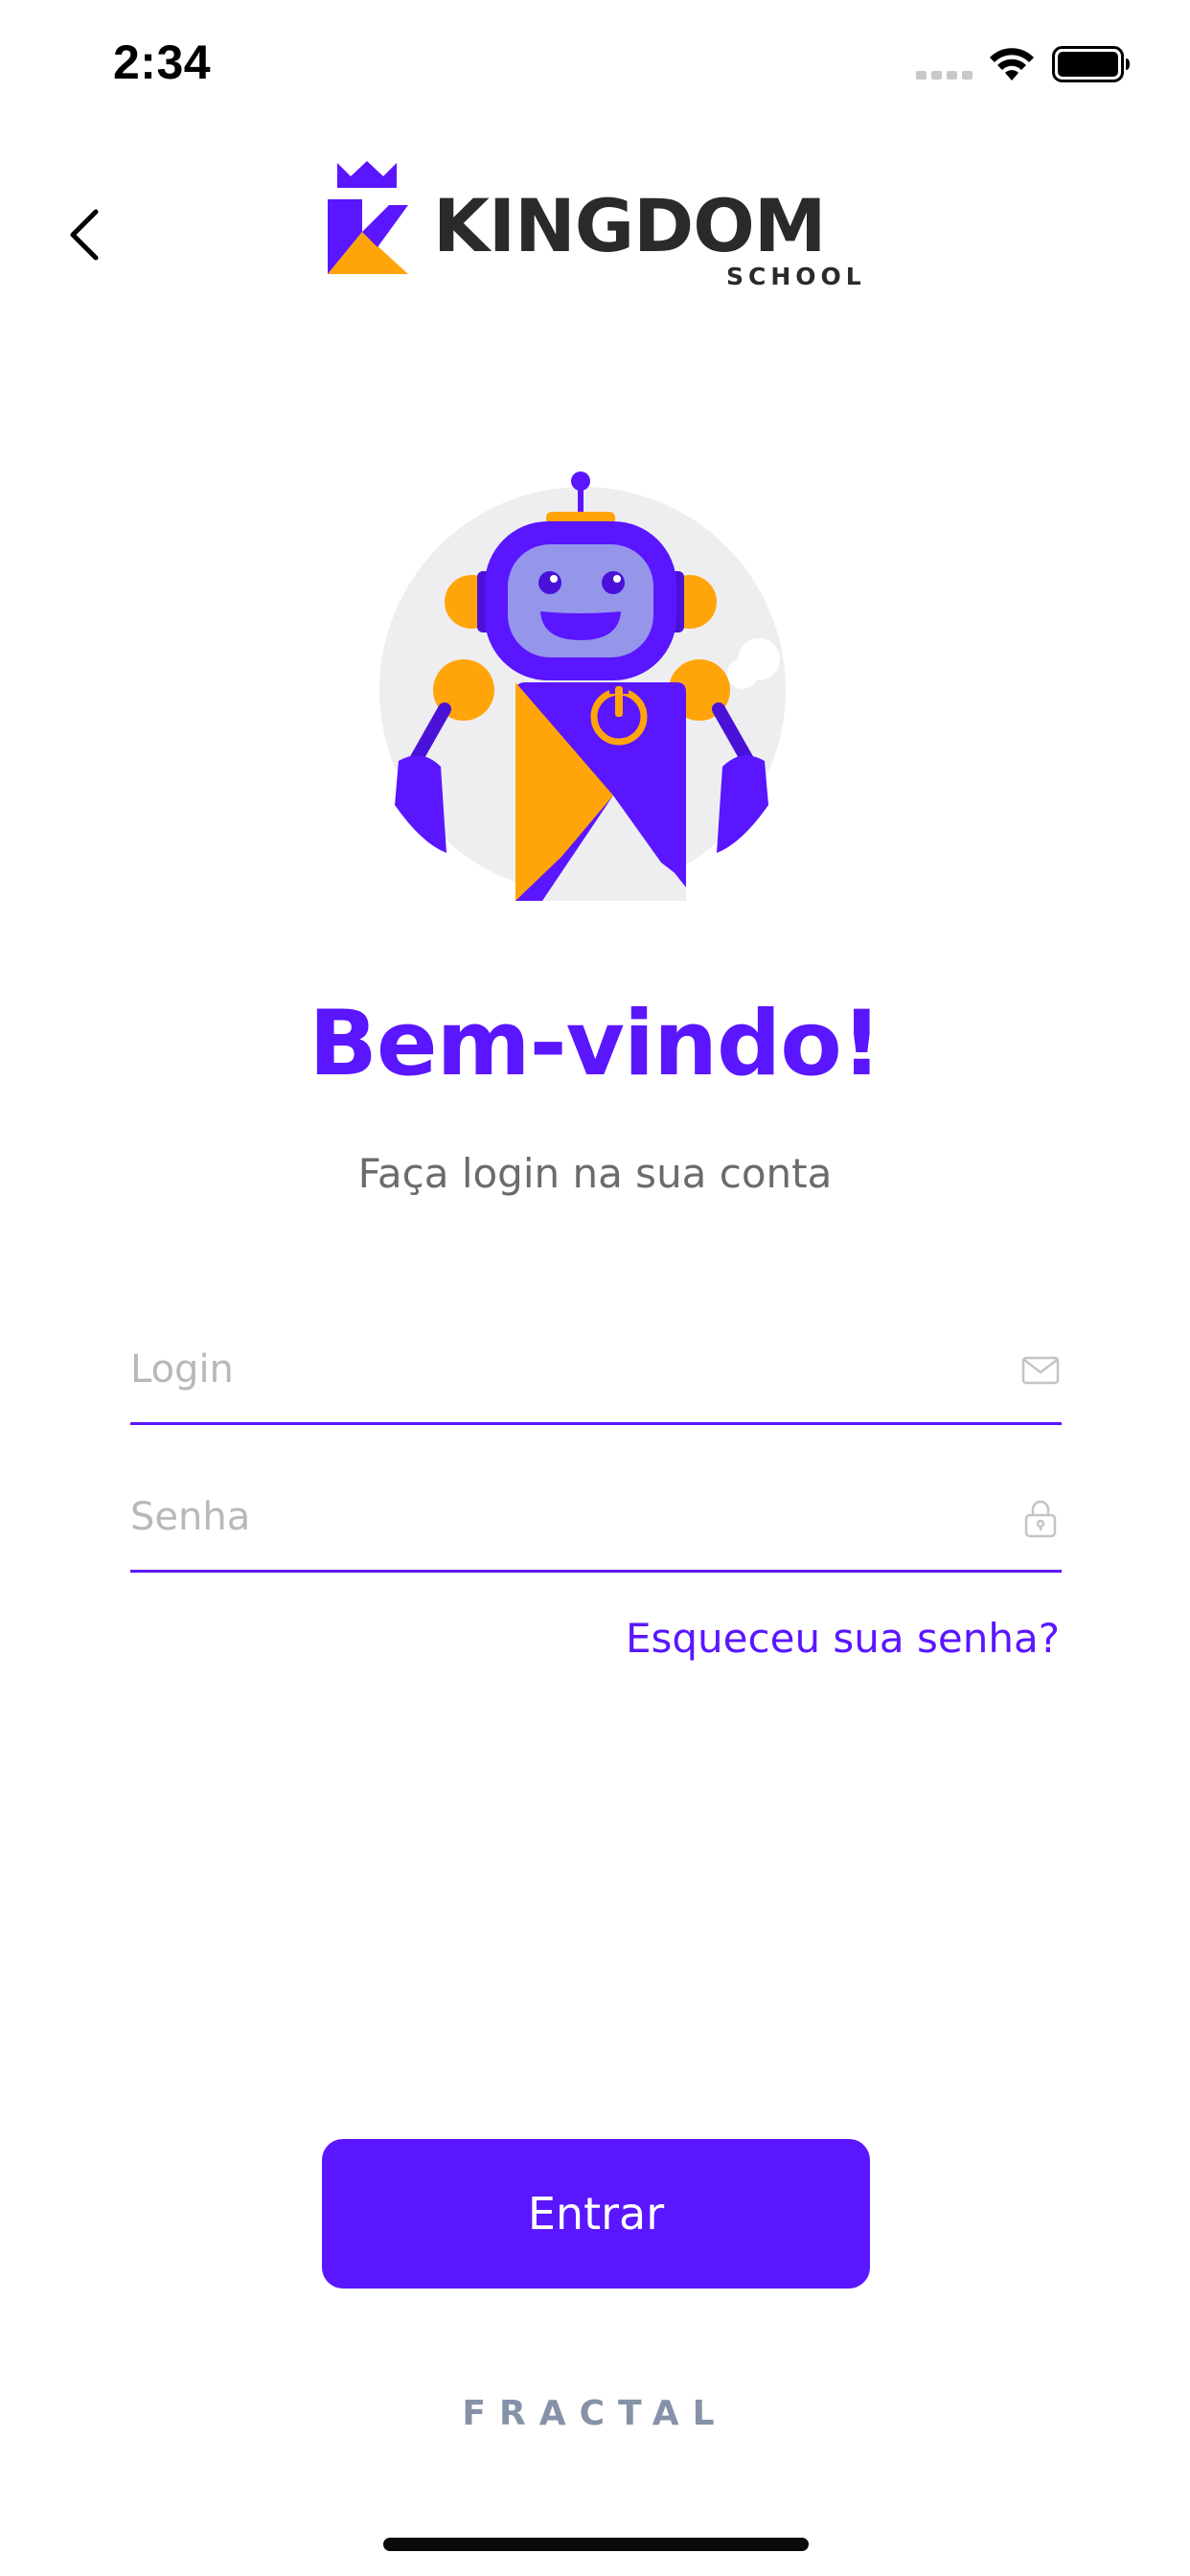  What do you see at coordinates (552, 1517) in the screenshot?
I see `password-input` at bounding box center [552, 1517].